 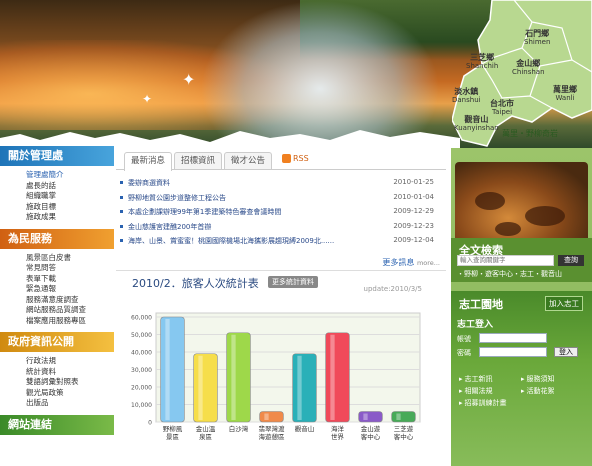 I want to click on password-label: 密碼, so click(x=464, y=353).